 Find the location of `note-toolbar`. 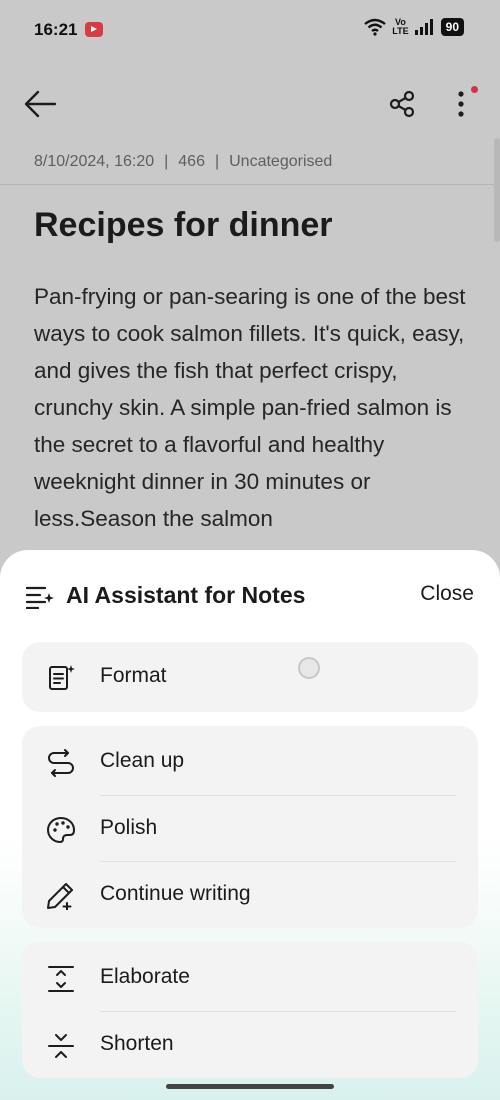

note-toolbar is located at coordinates (250, 105).